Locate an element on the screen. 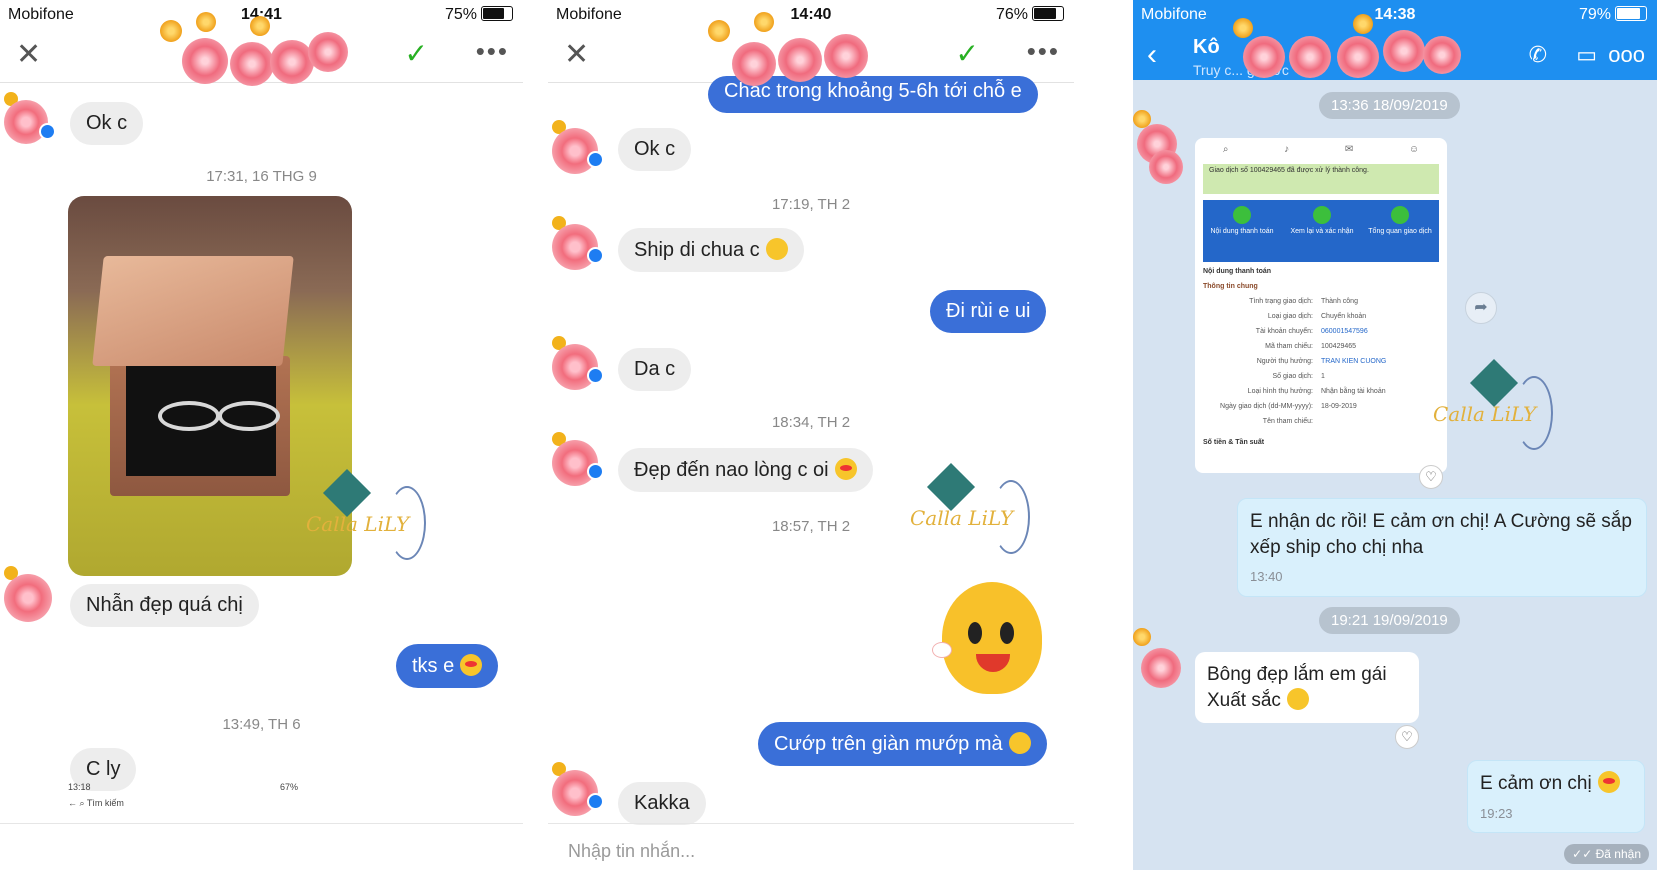 This screenshot has width=1657, height=870. date-chip: 19:21 19/09/2019 is located at coordinates (1389, 620).